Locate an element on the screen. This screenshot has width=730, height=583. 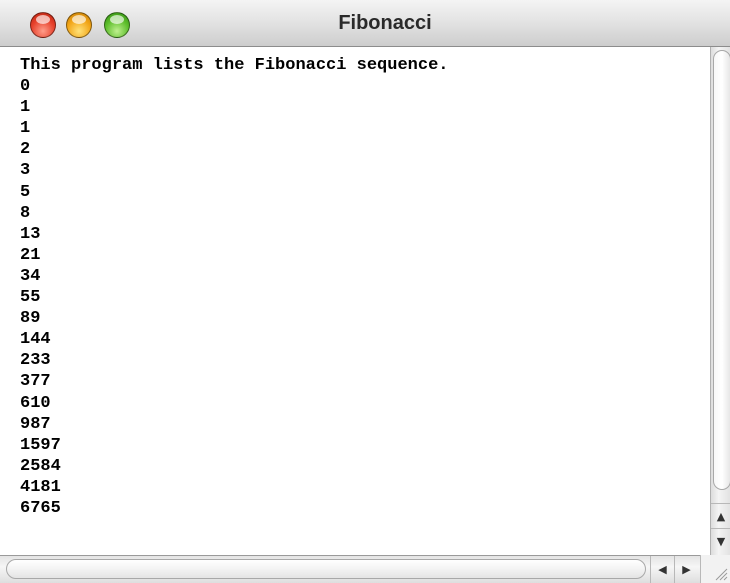
arrow-right-icon: ▶ is located at coordinates (686, 569).